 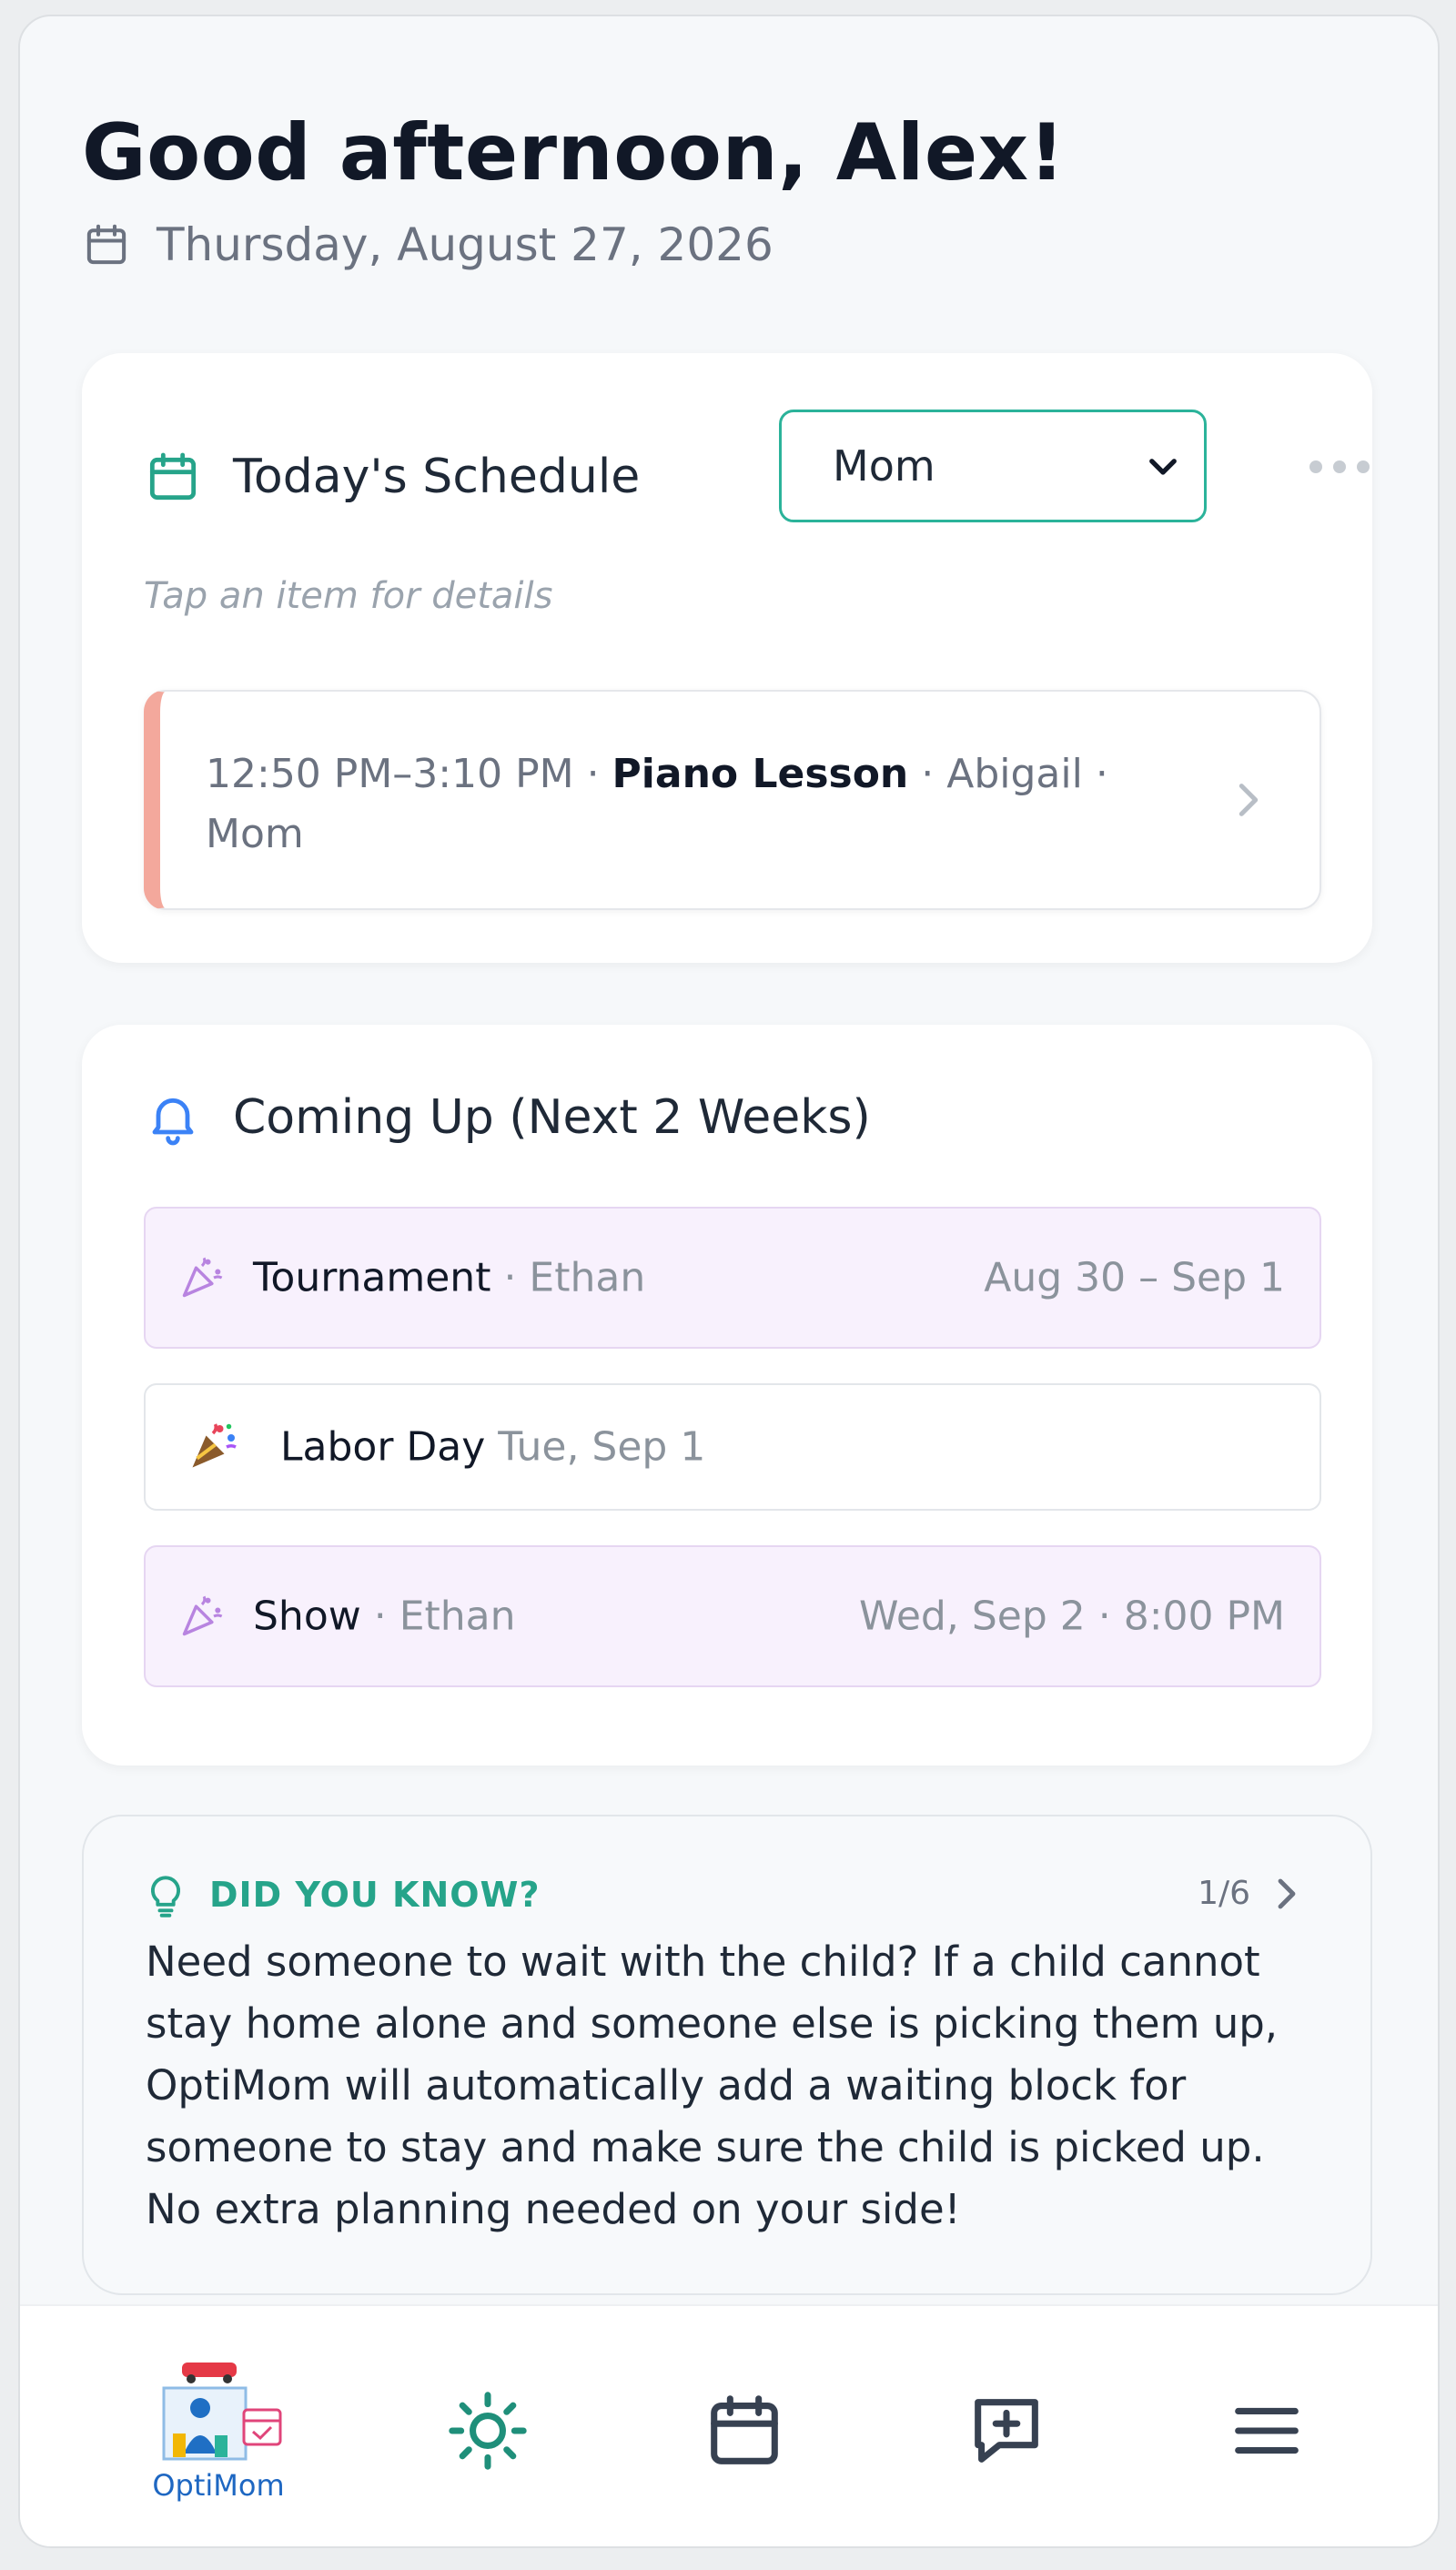 What do you see at coordinates (493, 1447) in the screenshot?
I see `upcoming-item-label: Labor Day Tue, Sep 1` at bounding box center [493, 1447].